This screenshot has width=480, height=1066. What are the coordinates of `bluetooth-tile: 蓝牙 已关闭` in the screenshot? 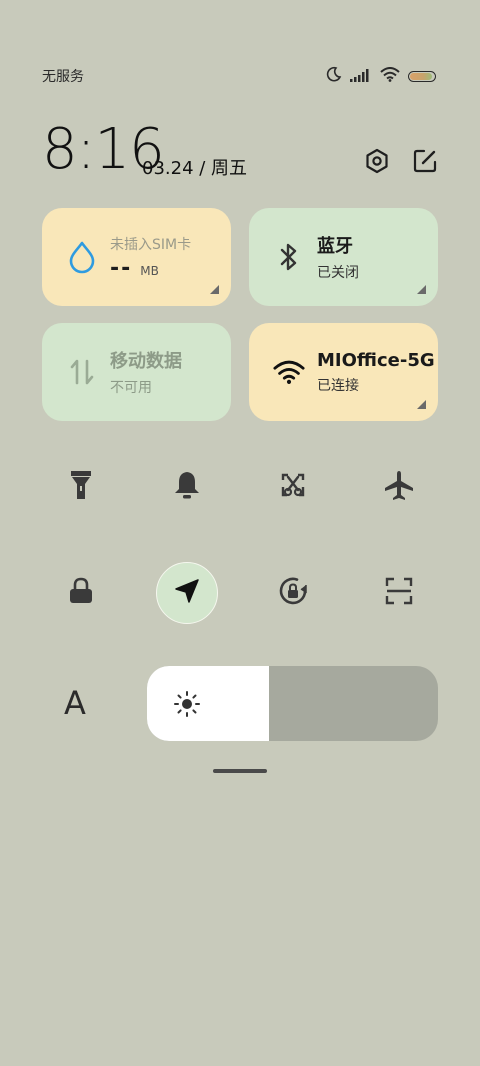 It's located at (343, 257).